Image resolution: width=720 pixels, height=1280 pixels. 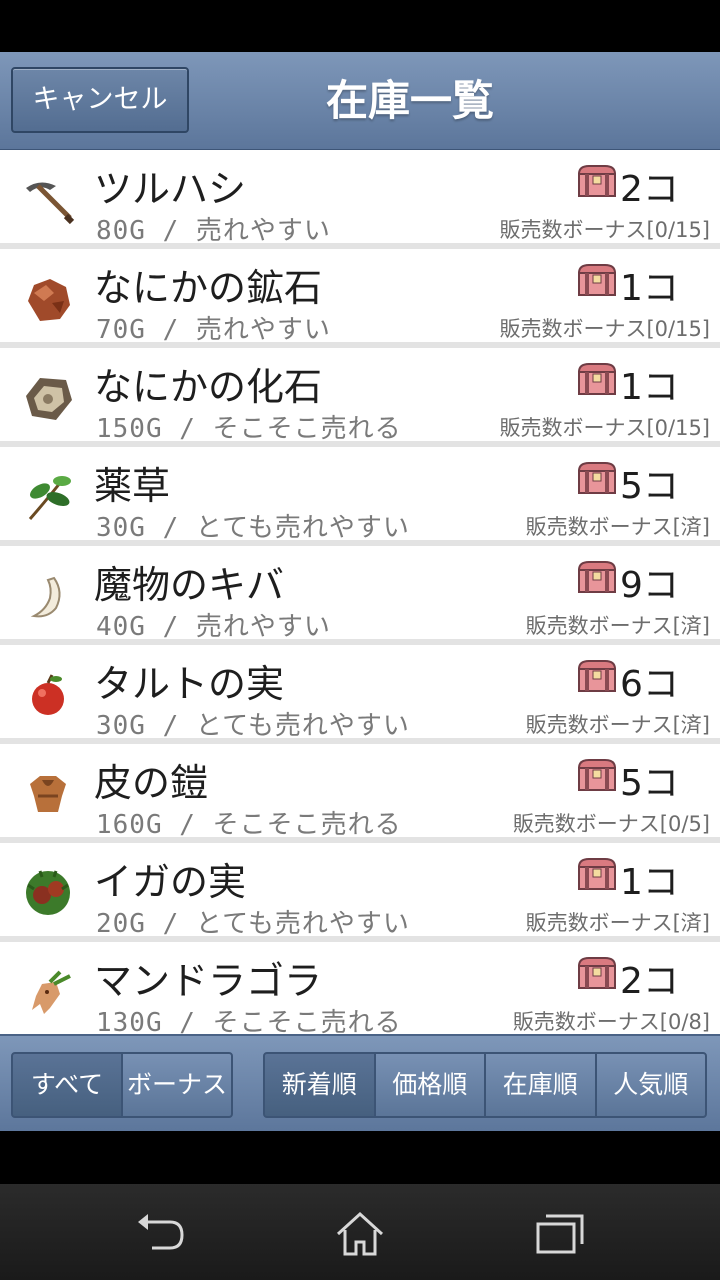 What do you see at coordinates (360, 495) in the screenshot?
I see `list-item: 薬草 30G / とても売れやすい 5コ販売数ボーナス[済]` at bounding box center [360, 495].